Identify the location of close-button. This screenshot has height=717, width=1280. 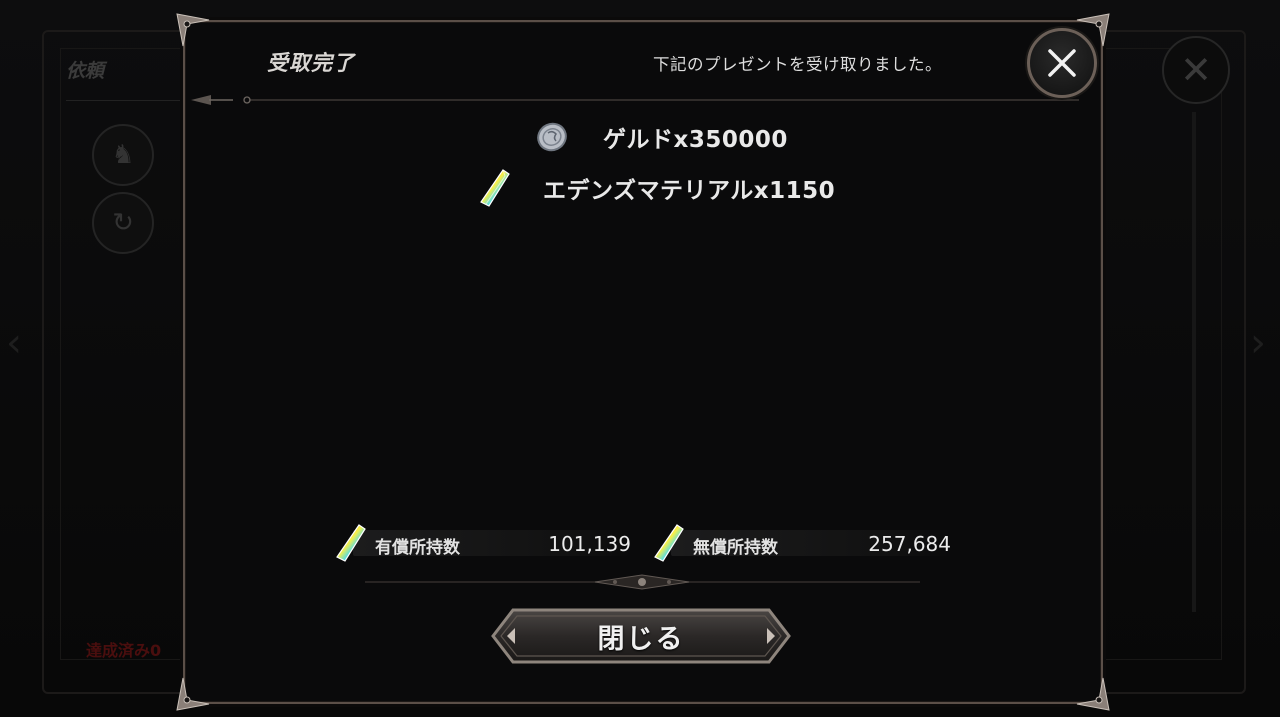
(1062, 63).